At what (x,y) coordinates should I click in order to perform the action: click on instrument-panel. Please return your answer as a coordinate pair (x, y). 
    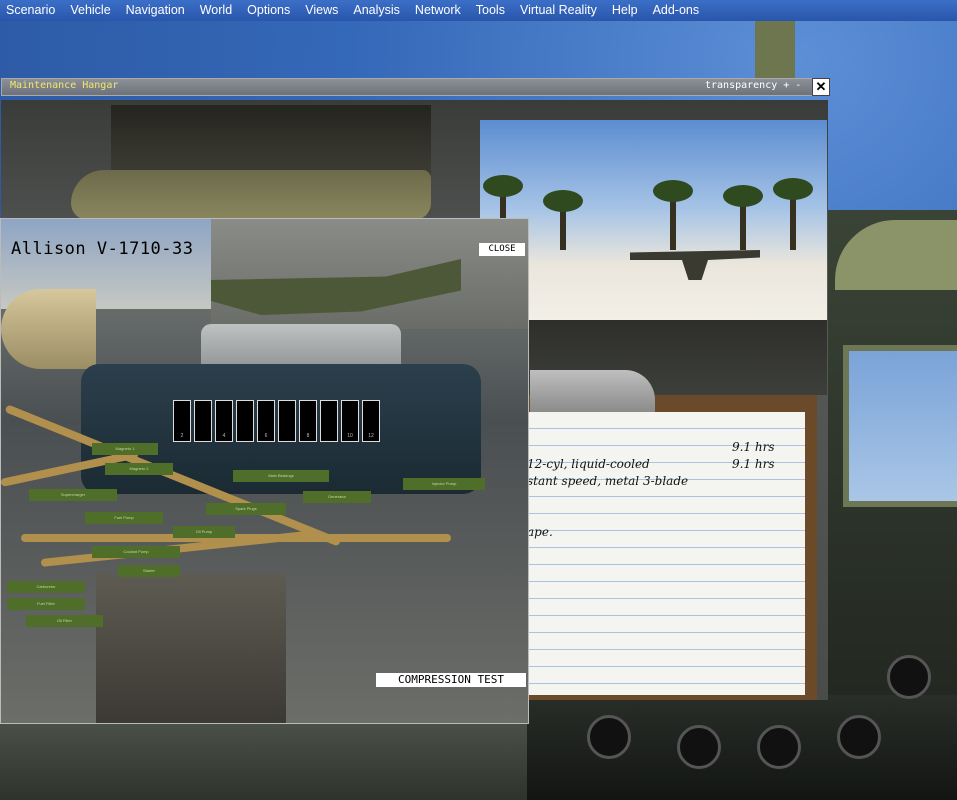
    Looking at the image, I should click on (742, 727).